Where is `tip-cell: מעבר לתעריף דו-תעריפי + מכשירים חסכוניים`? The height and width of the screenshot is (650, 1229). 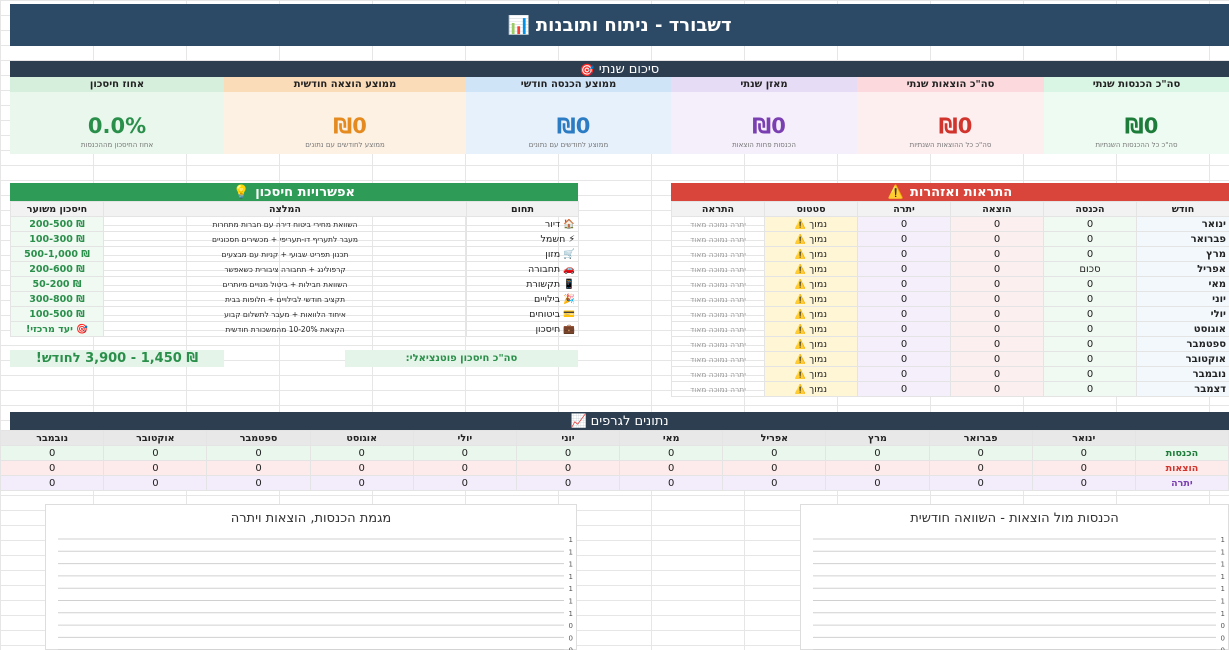 tip-cell: מעבר לתעריף דו-תעריפי + מכשירים חסכוניים is located at coordinates (285, 239).